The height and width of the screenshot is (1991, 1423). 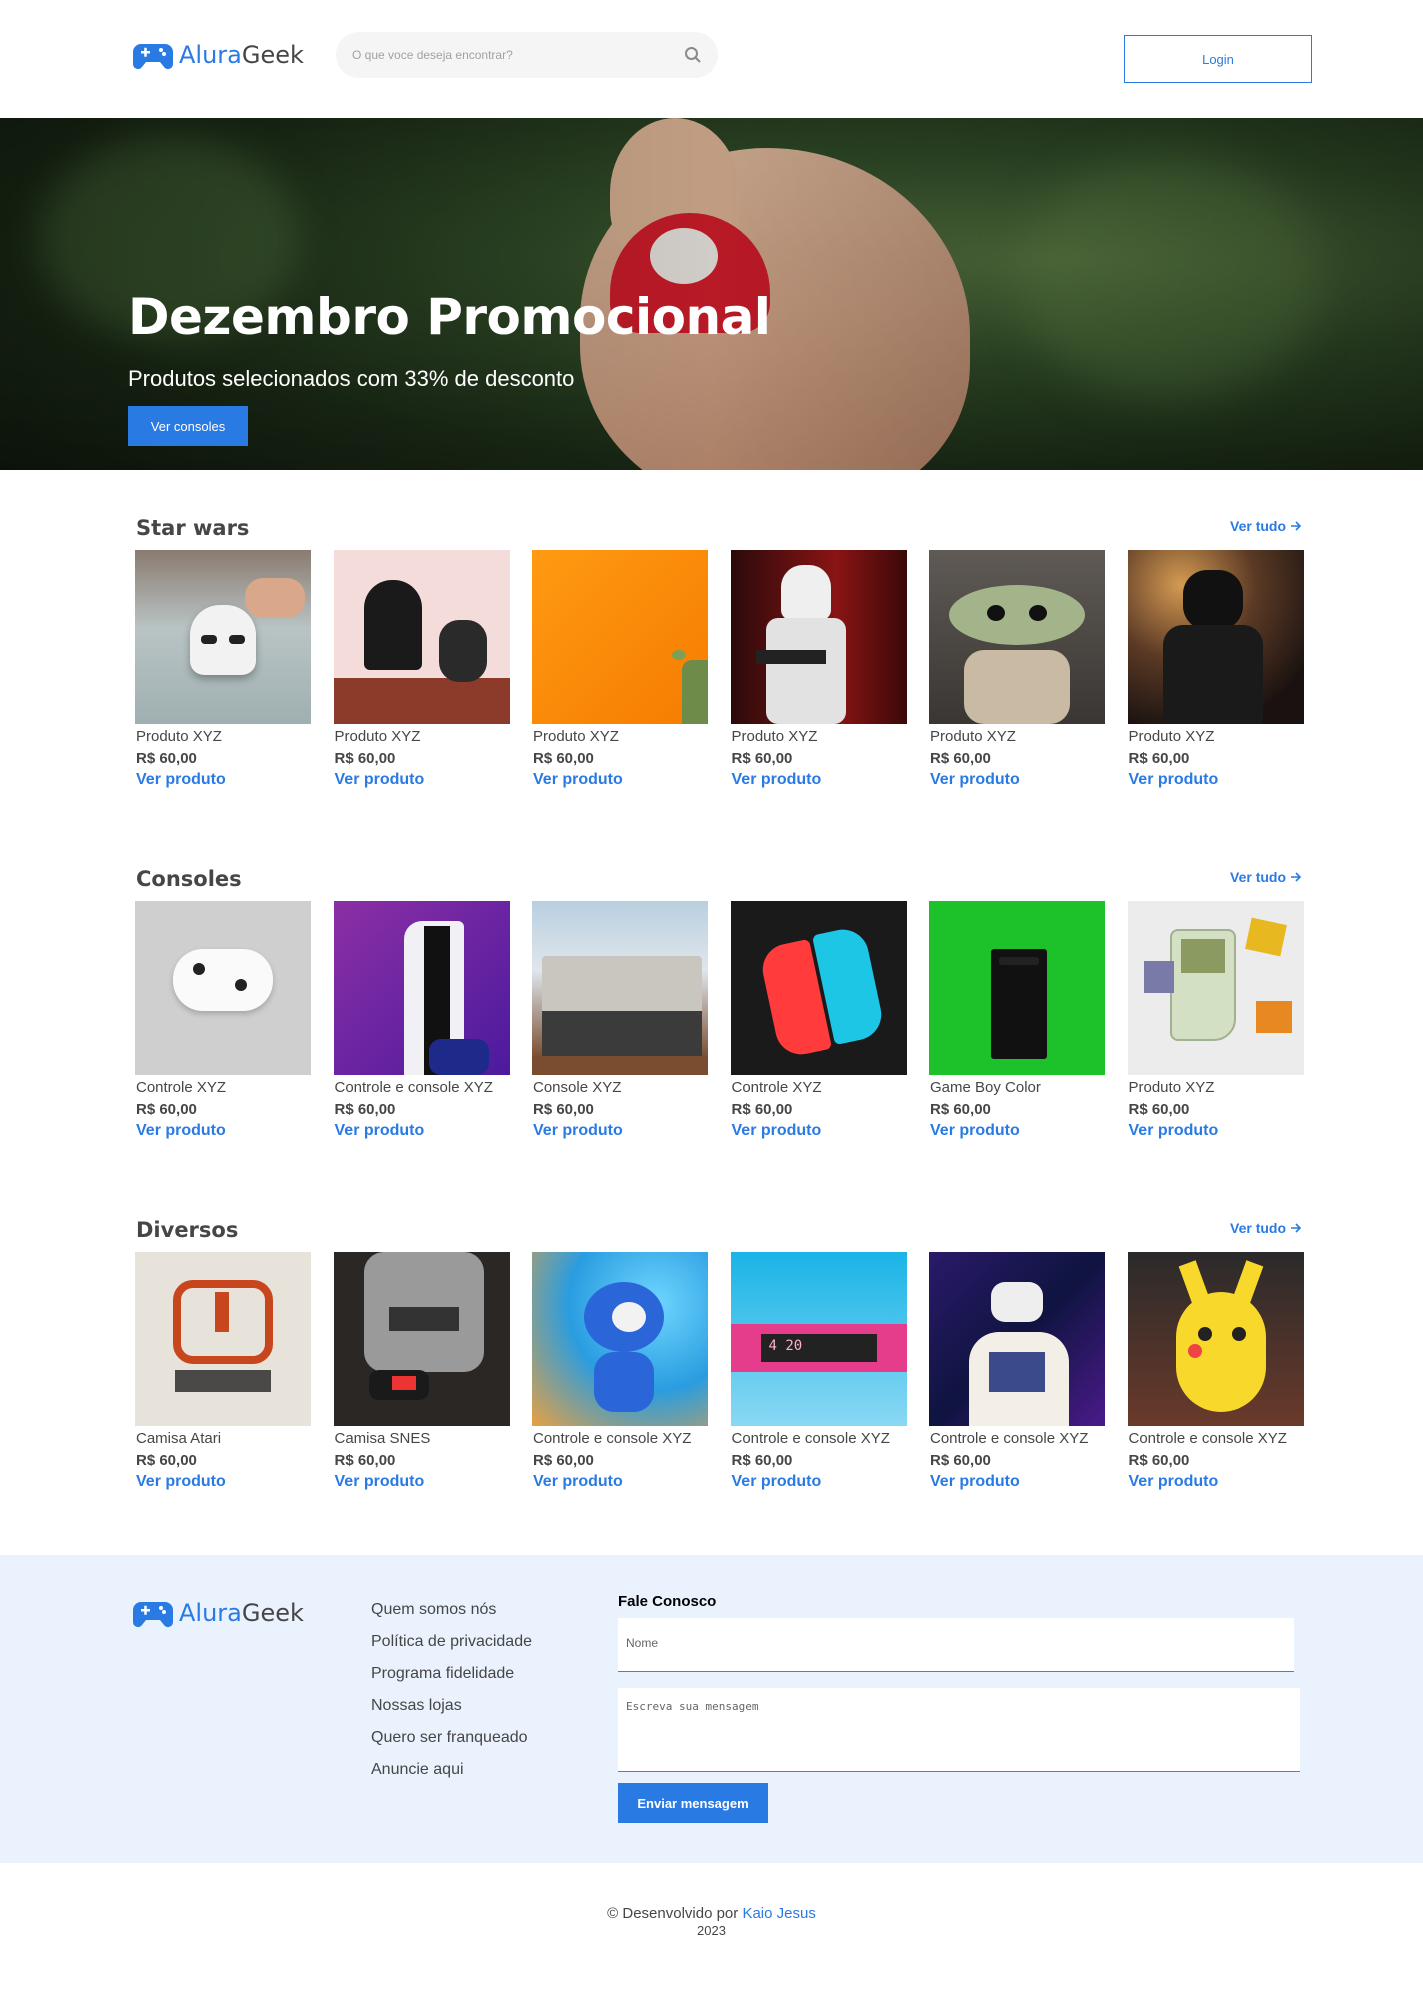 I want to click on product-name: Camisa SNES, so click(x=382, y=1438).